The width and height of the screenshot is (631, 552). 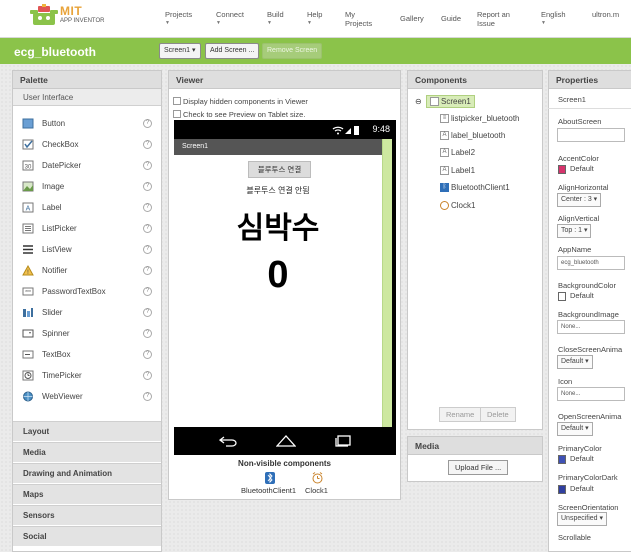 What do you see at coordinates (275, 19) in the screenshot?
I see `nav-build: Build ▼` at bounding box center [275, 19].